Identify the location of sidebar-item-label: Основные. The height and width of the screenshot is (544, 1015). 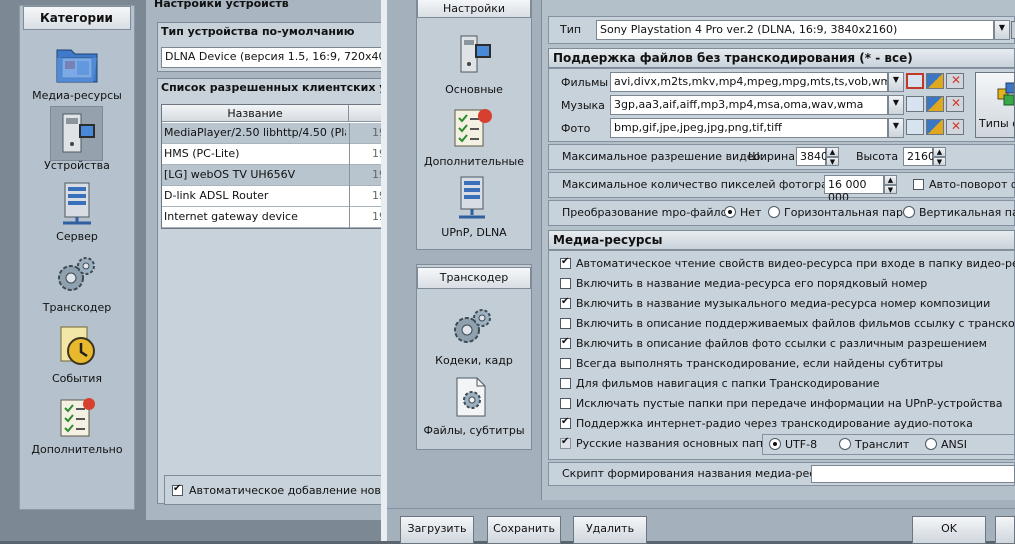
(474, 89).